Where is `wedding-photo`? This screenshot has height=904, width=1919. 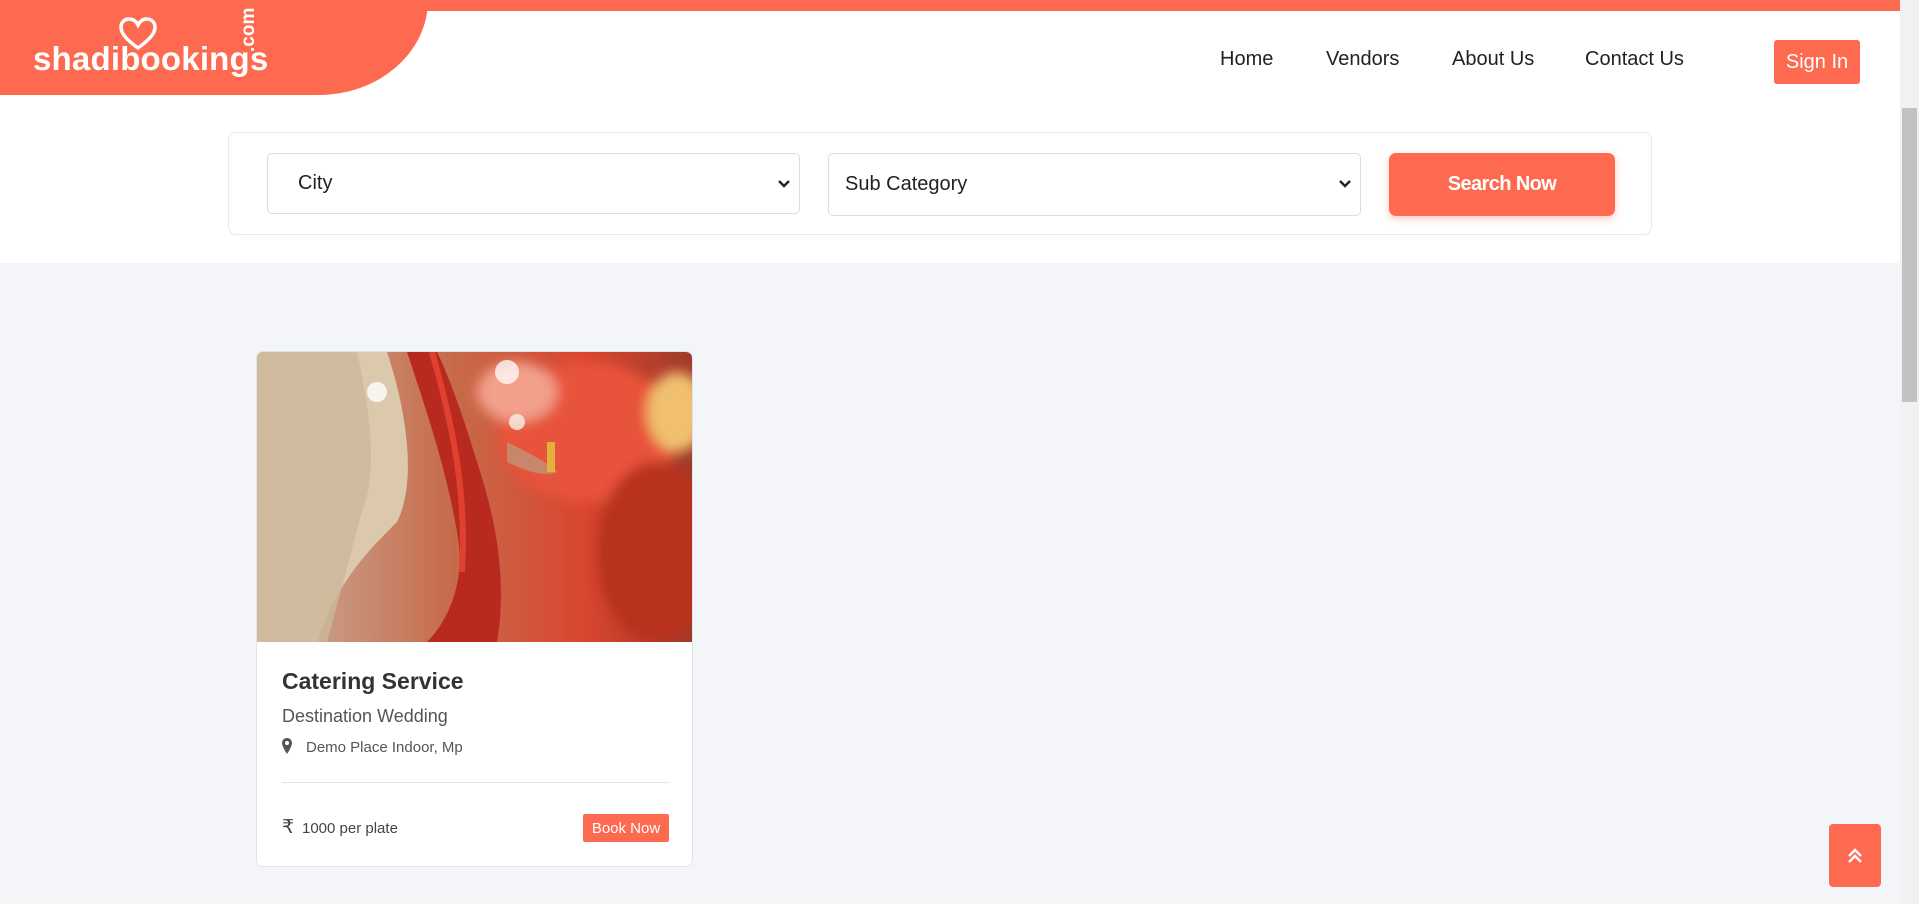 wedding-photo is located at coordinates (475, 497).